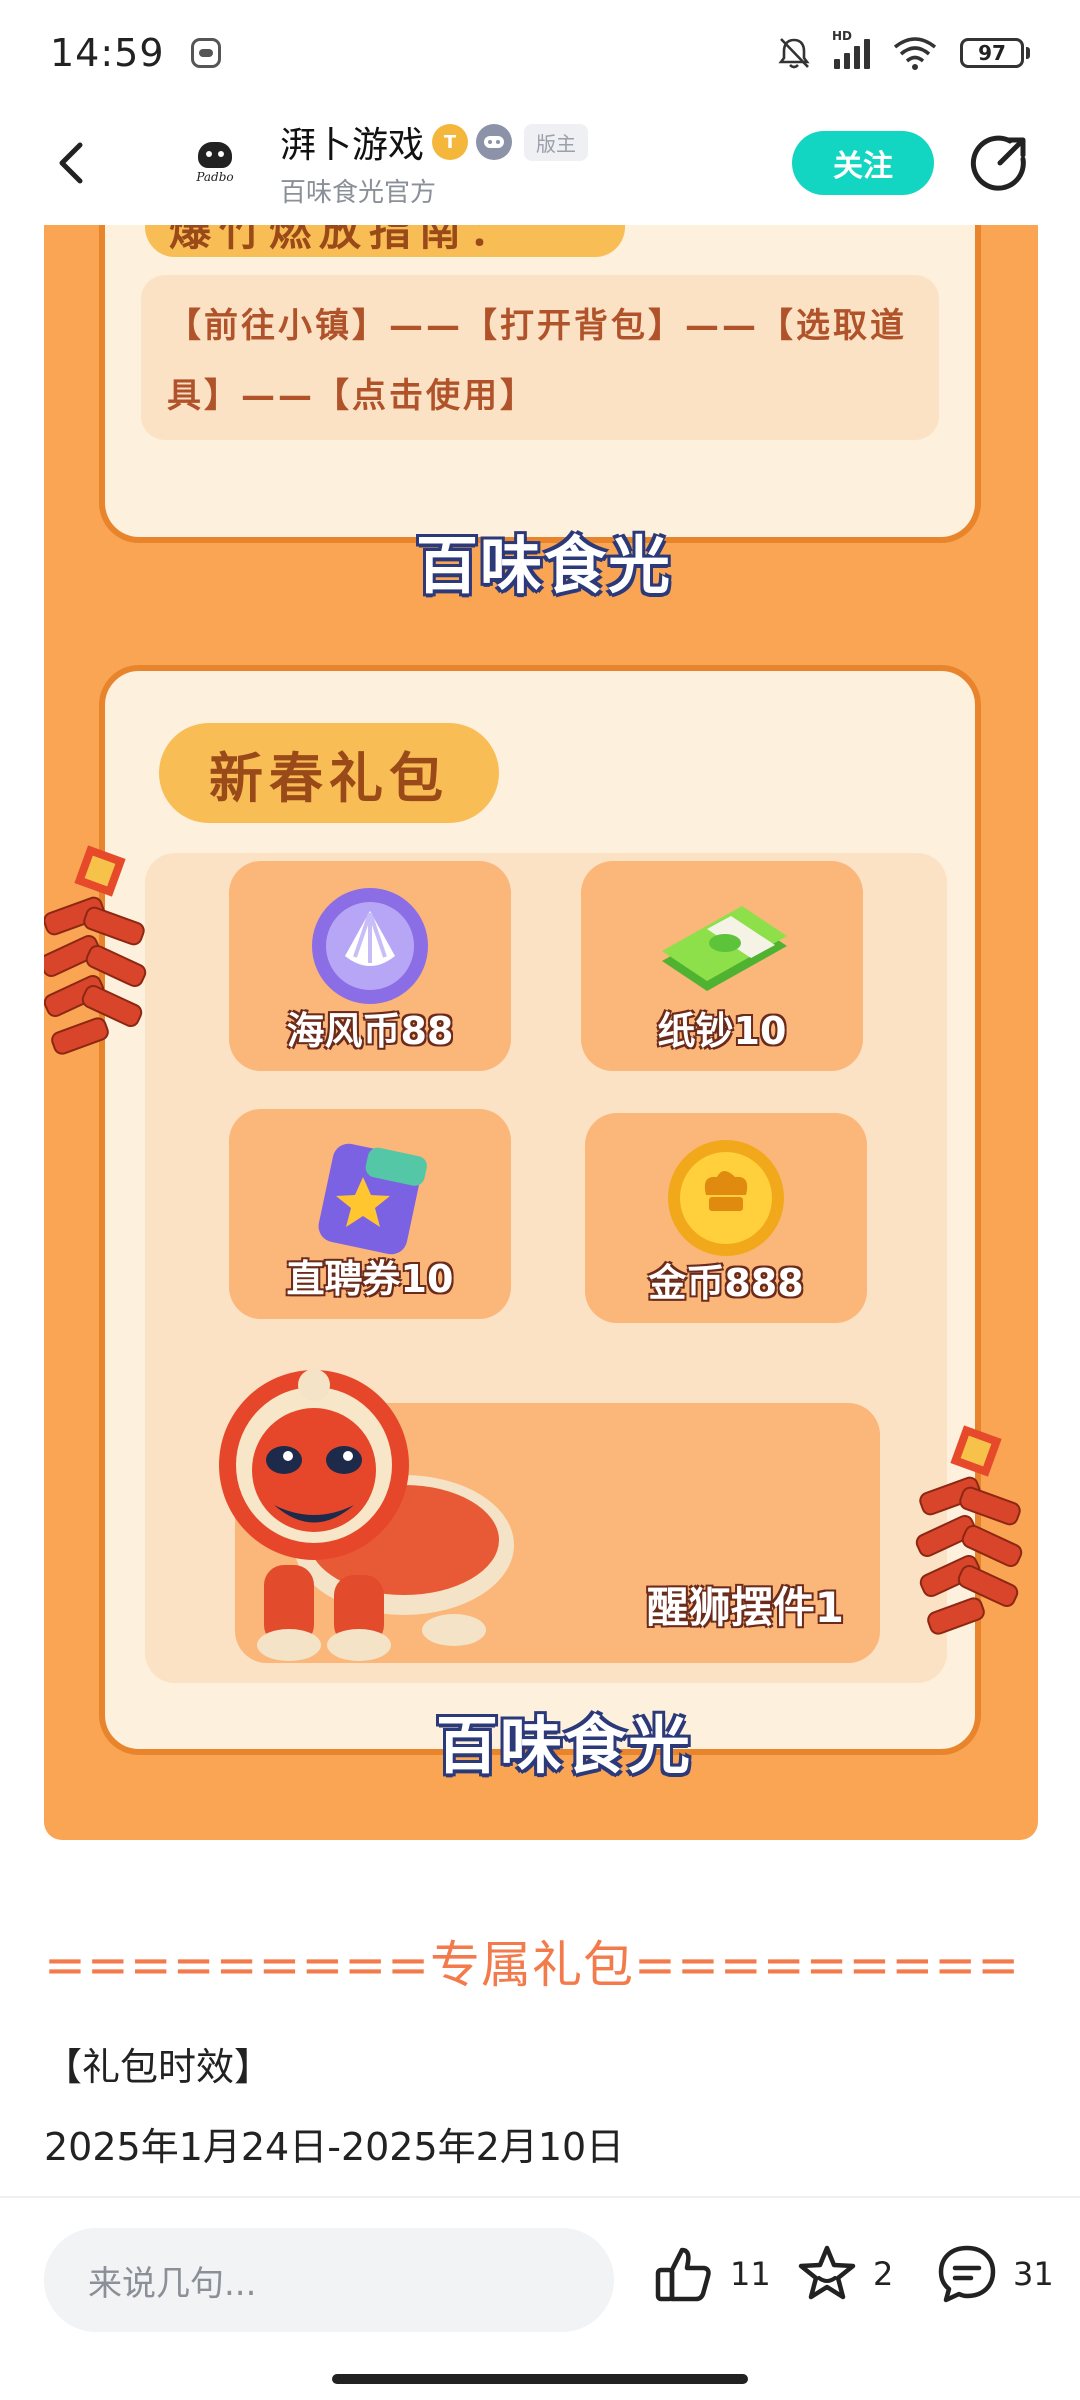 This screenshot has width=1080, height=2400. I want to click on level-badge-icon: T, so click(450, 142).